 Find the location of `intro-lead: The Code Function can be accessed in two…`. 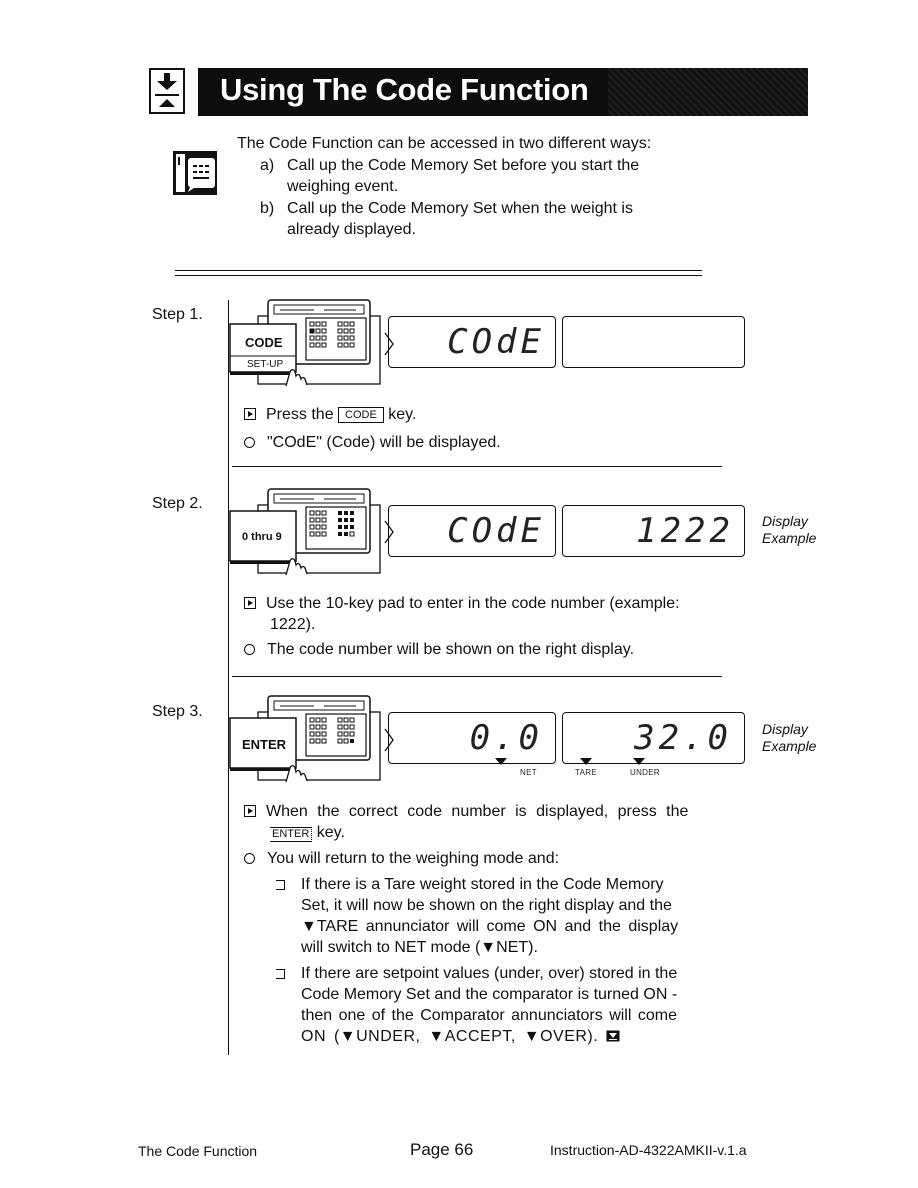

intro-lead: The Code Function can be accessed in two… is located at coordinates (444, 143).